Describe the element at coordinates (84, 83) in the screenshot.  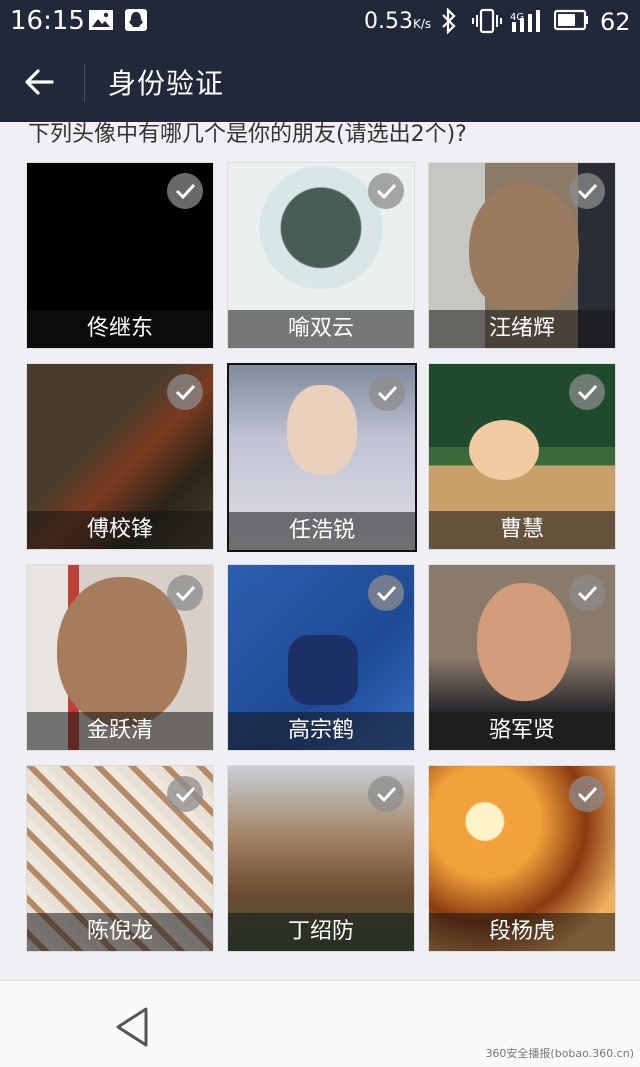
I see `header-divider` at that location.